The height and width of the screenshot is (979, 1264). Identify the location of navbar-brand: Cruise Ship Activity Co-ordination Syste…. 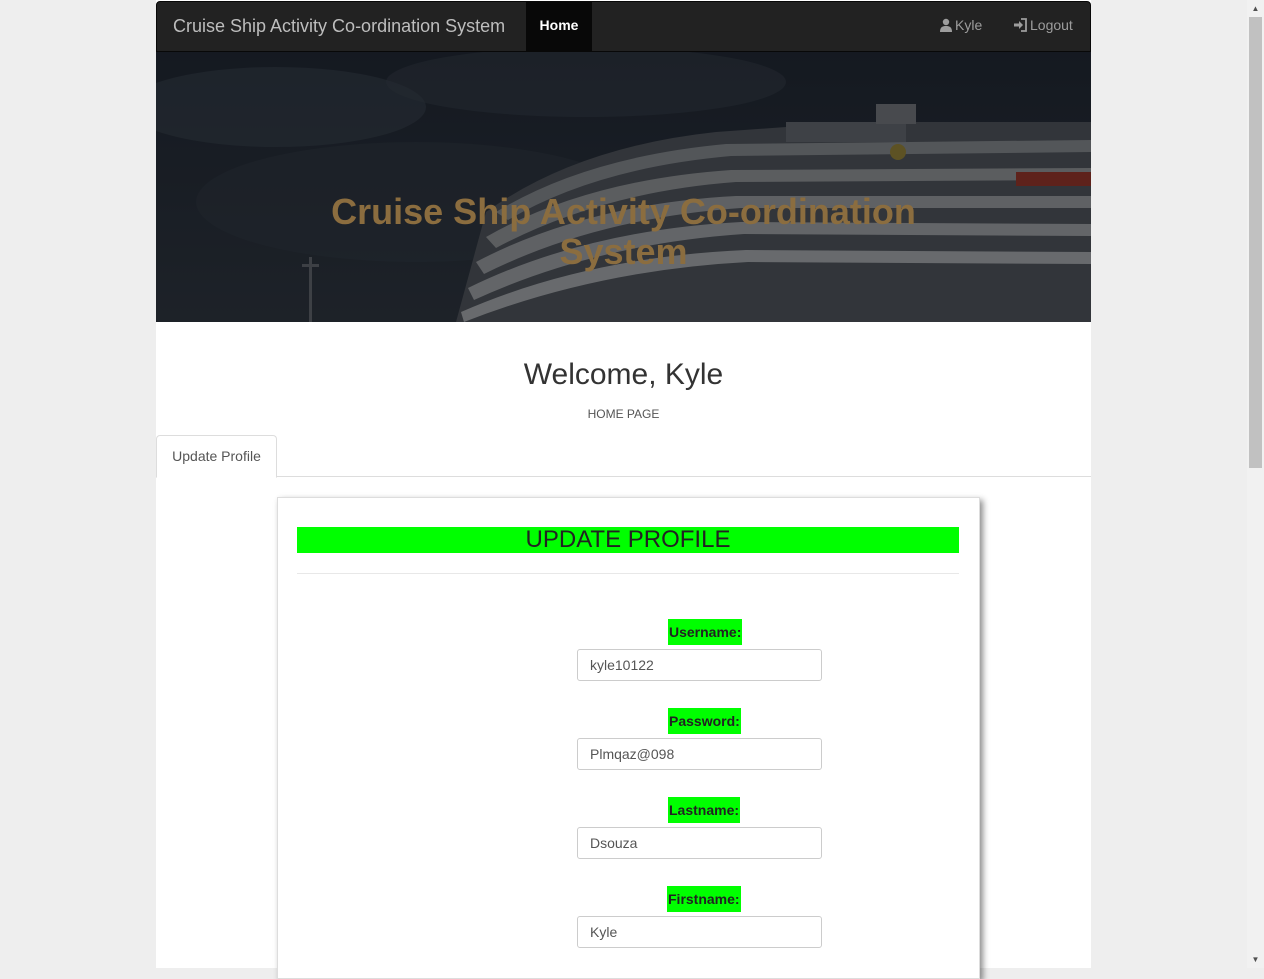
(339, 26).